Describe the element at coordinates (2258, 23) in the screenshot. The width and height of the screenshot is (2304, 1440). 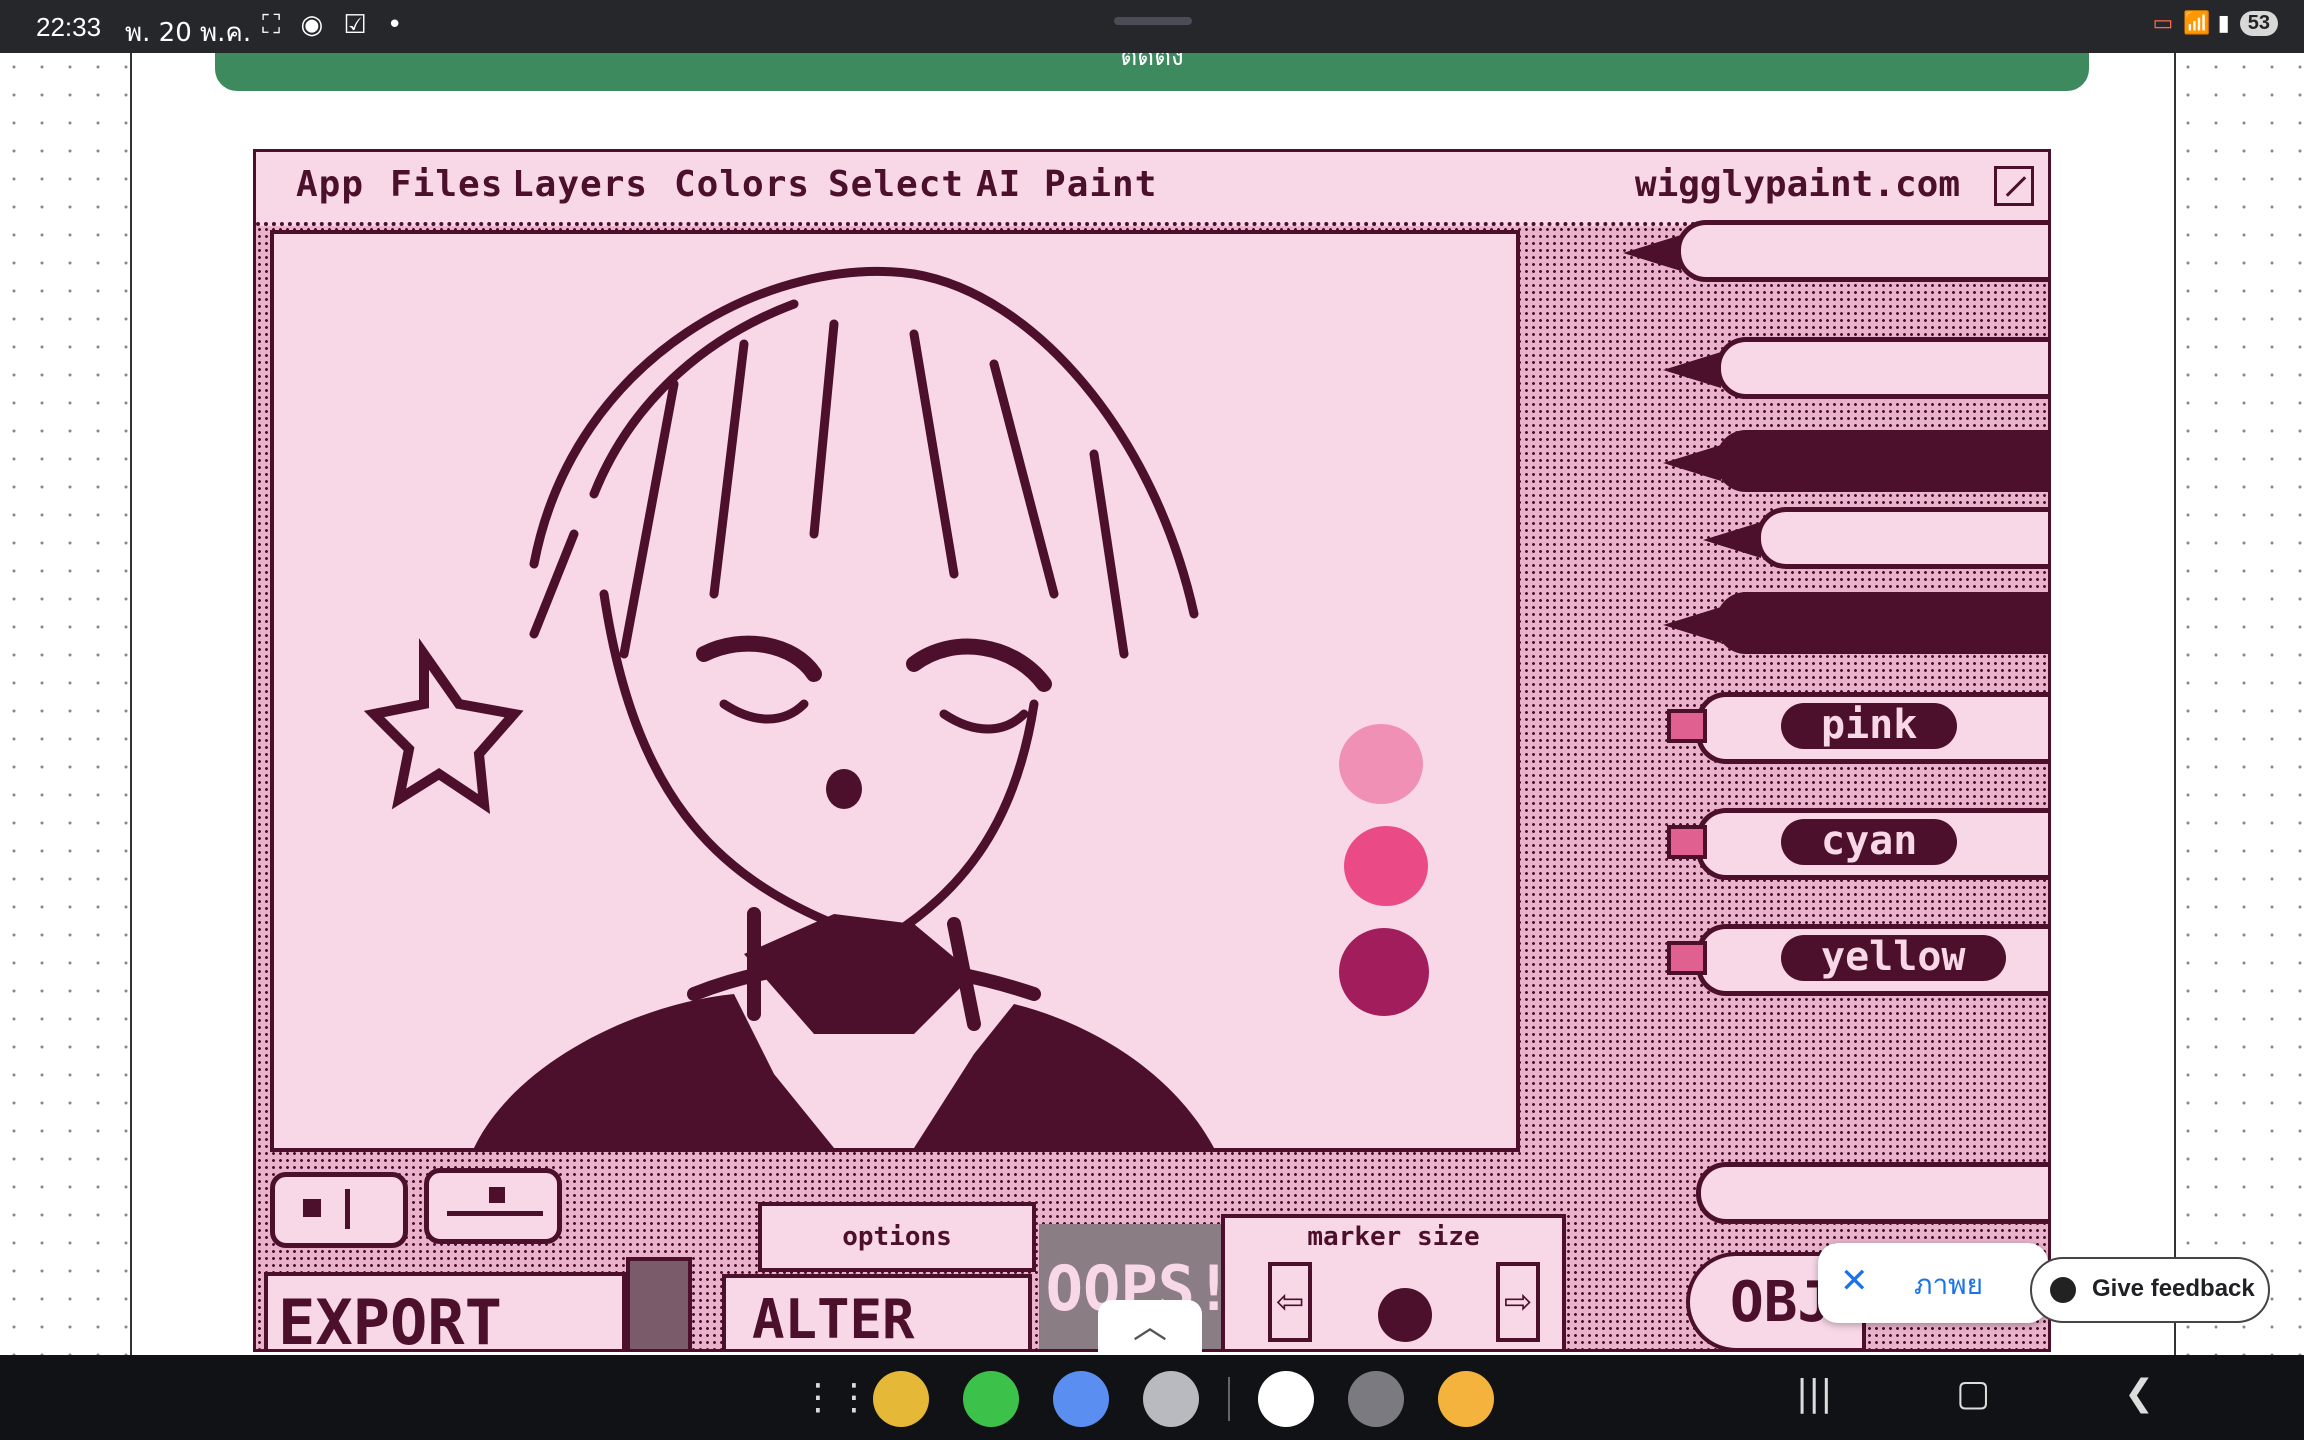
I see `battery-icon: 53` at that location.